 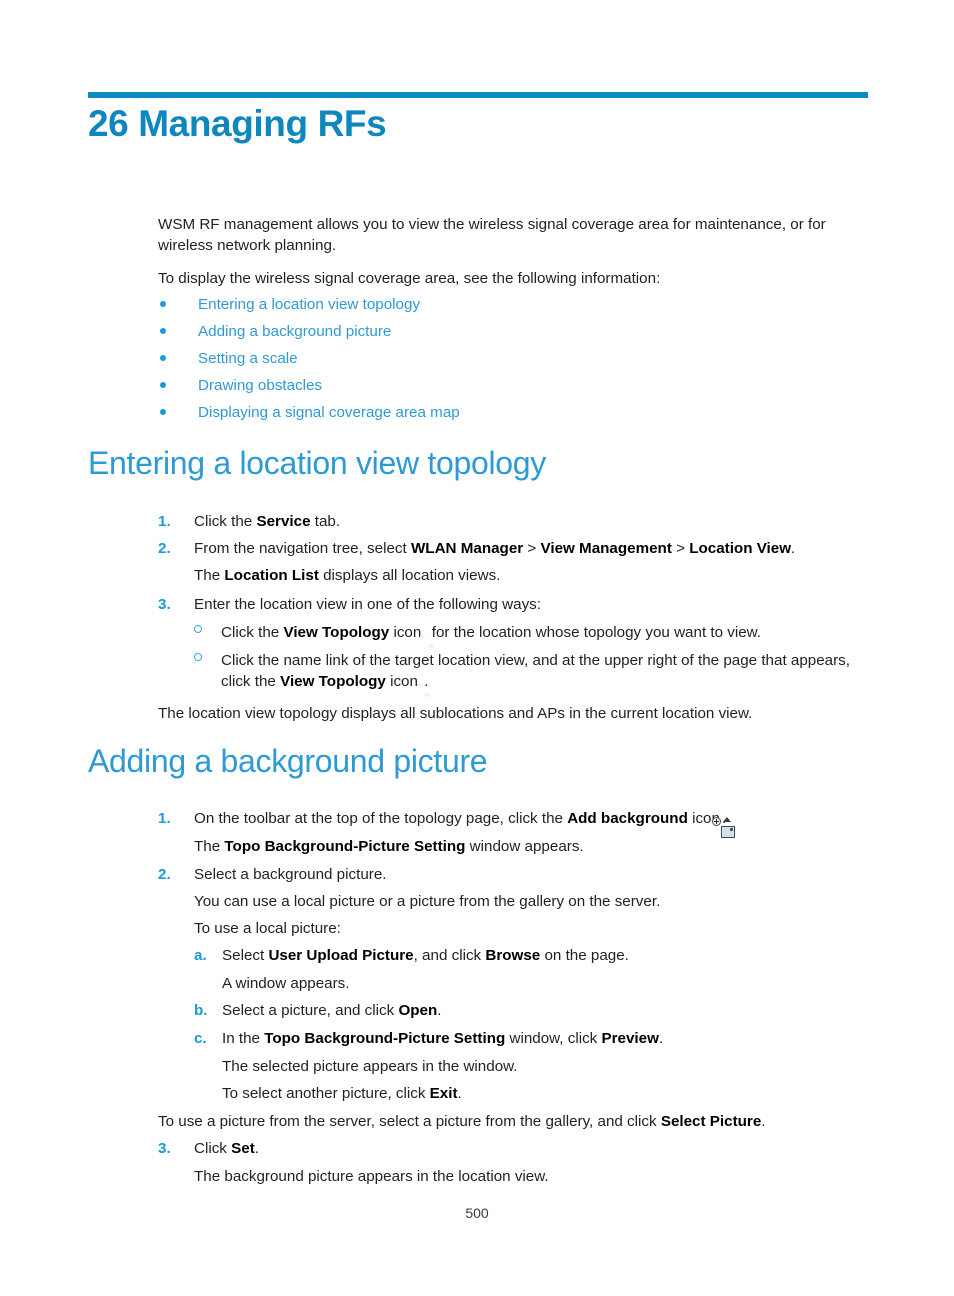 I want to click on followup-tail: ., so click(x=459, y=1093).